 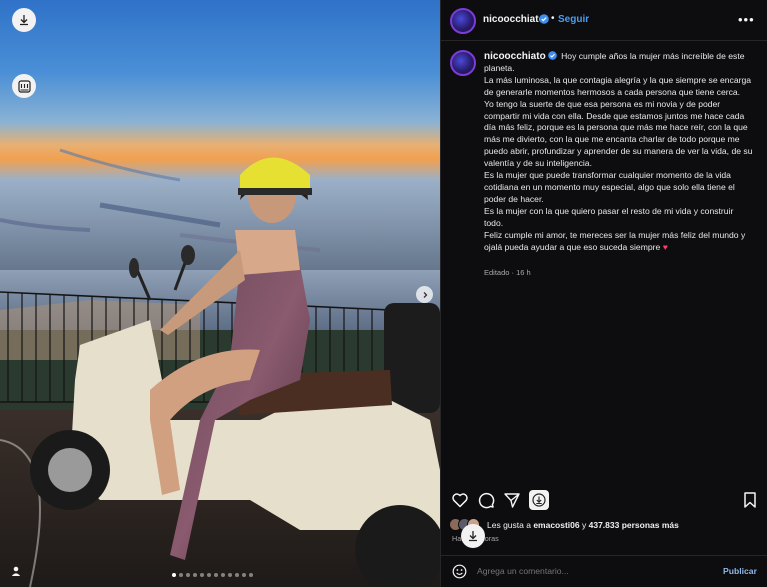 I want to click on avatar, so click(x=463, y=21).